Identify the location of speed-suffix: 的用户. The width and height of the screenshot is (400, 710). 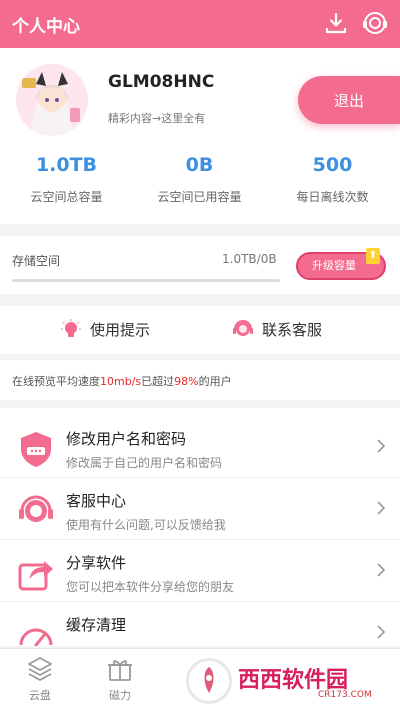
(215, 381).